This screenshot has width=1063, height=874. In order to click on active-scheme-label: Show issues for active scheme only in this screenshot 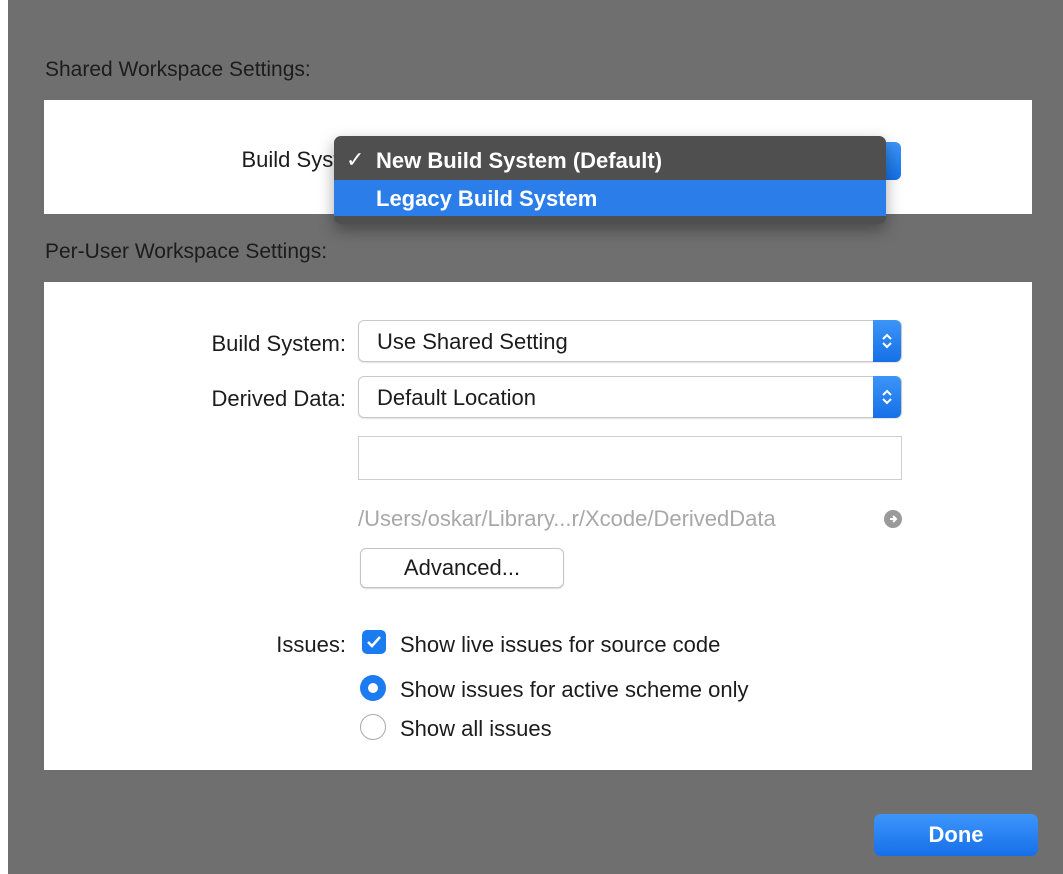, I will do `click(574, 690)`.